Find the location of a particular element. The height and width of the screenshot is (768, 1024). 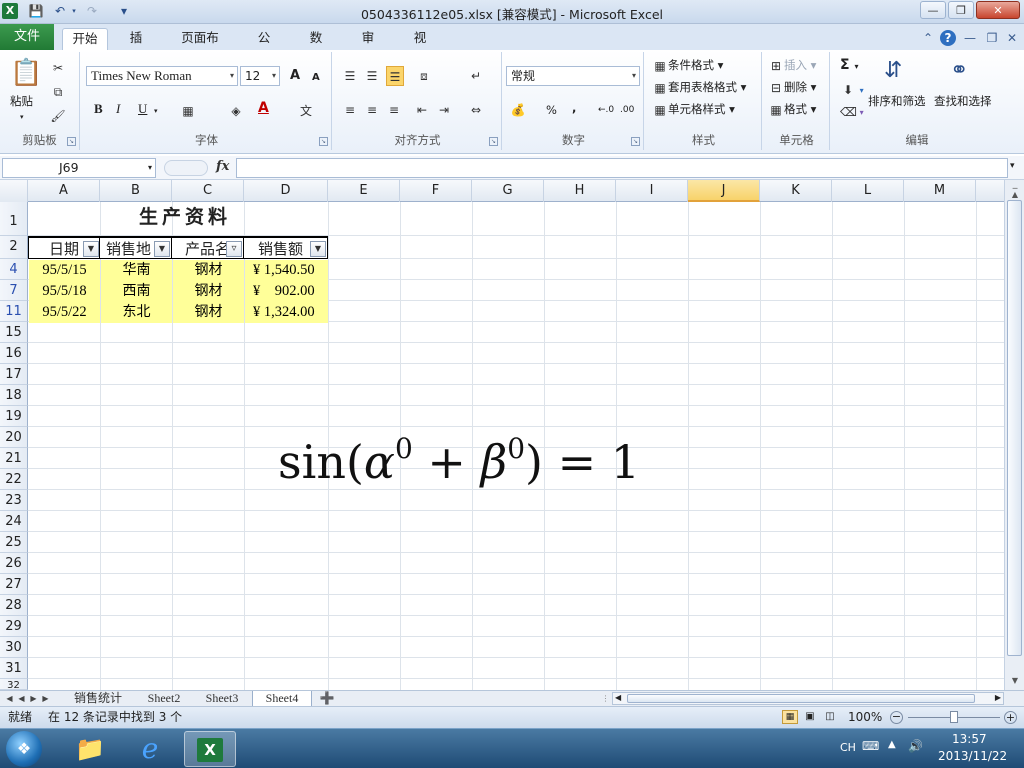

first-sheet-icon: ◀ is located at coordinates (9, 698).